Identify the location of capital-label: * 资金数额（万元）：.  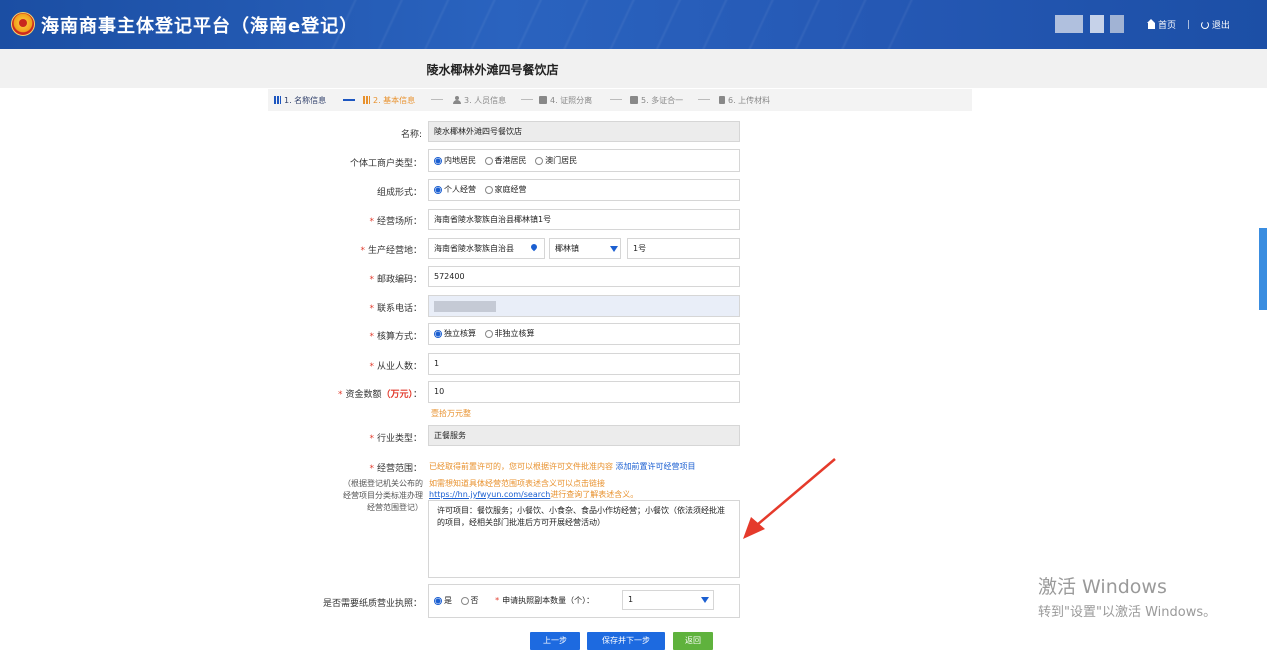
(379, 395).